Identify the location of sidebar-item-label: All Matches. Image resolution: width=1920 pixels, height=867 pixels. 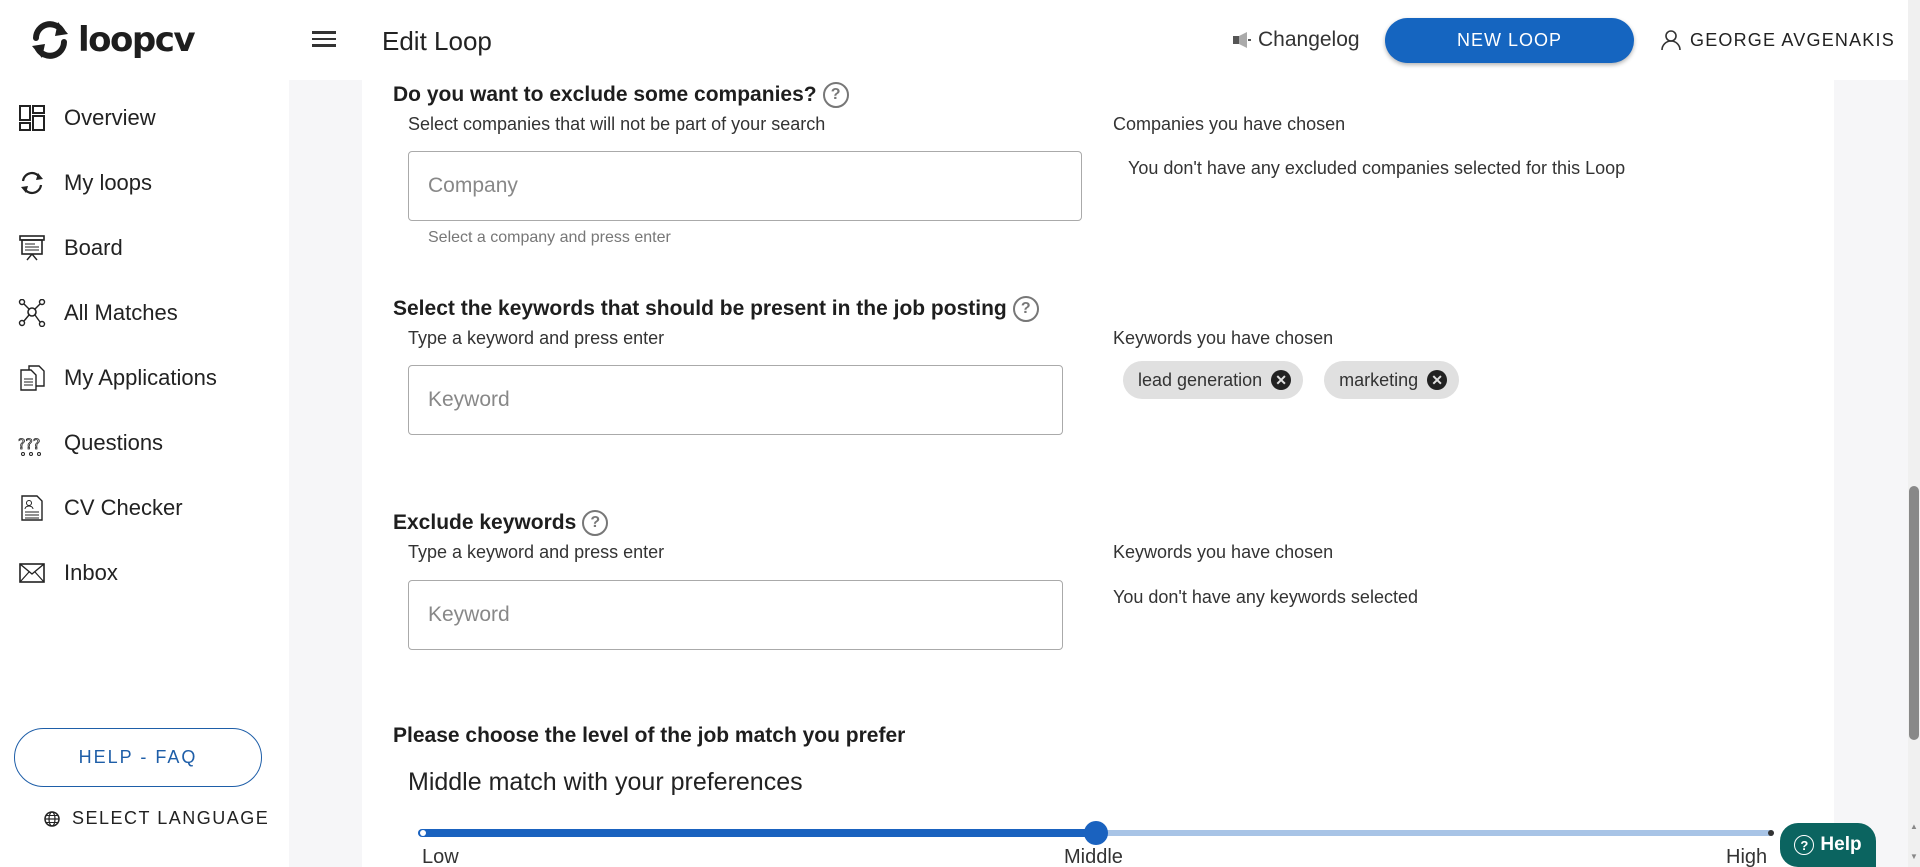
(121, 312).